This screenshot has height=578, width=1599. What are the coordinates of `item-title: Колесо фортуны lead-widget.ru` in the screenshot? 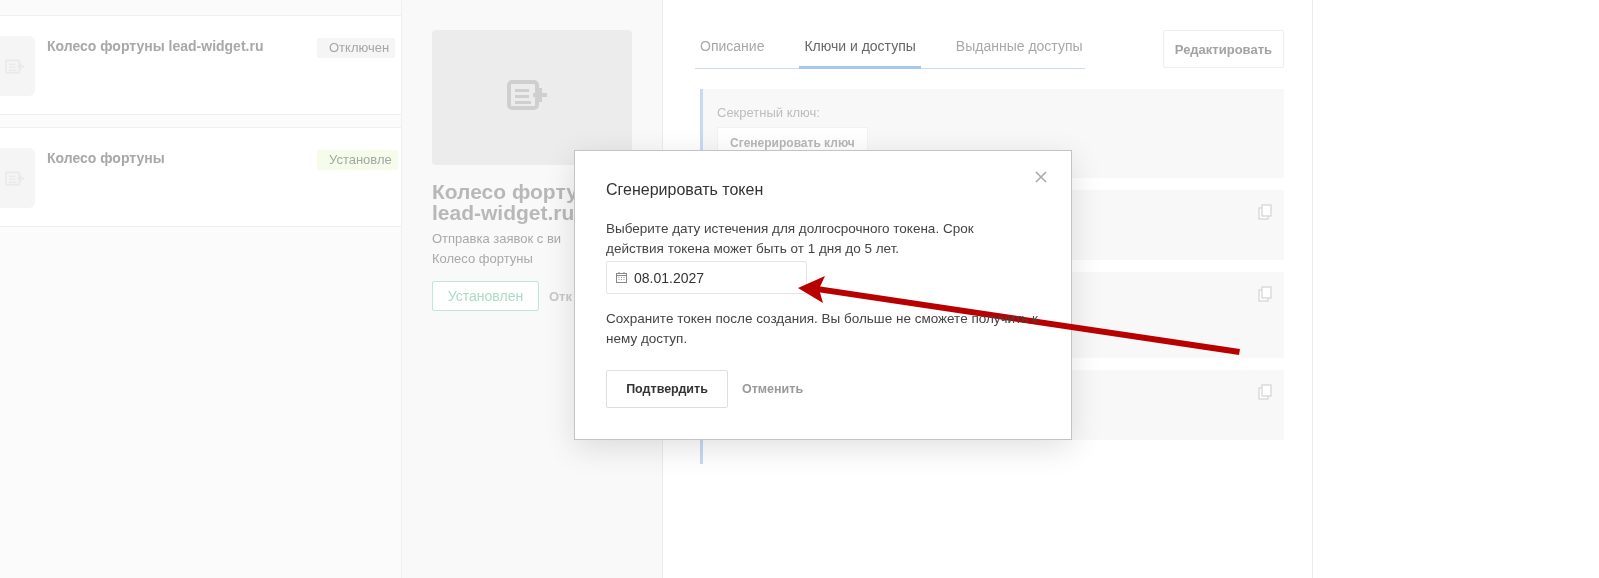 It's located at (156, 46).